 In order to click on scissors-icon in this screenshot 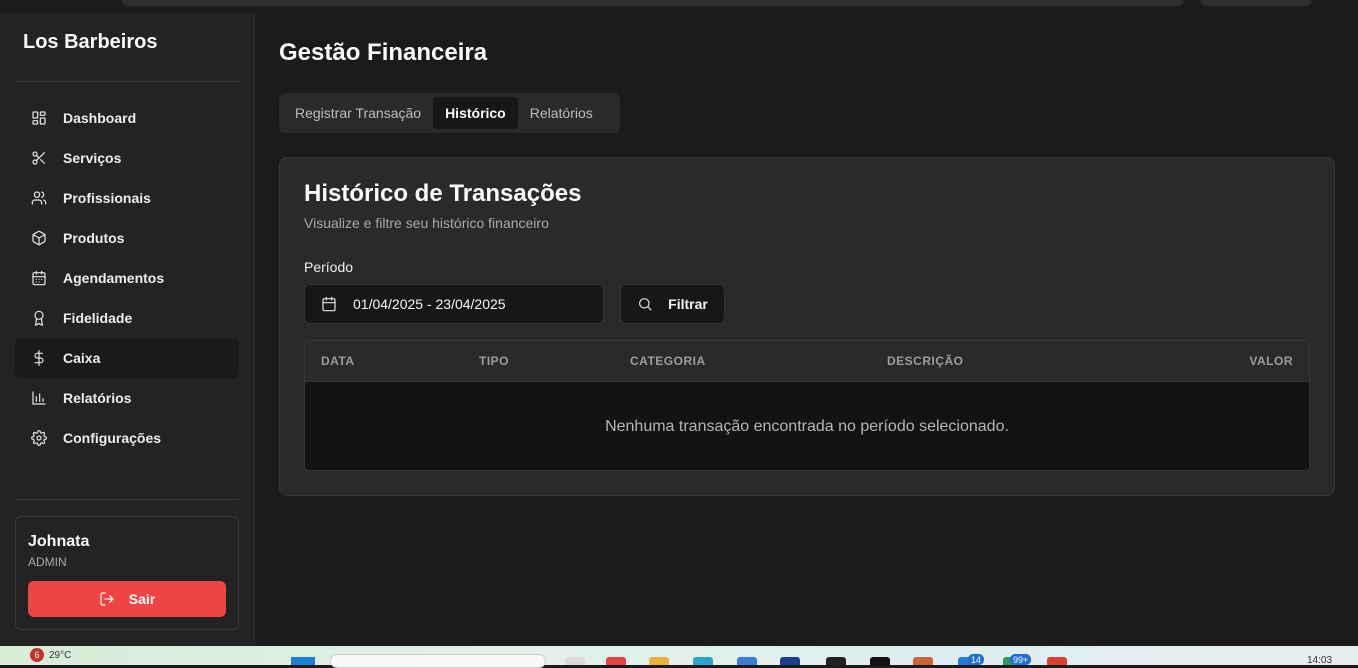, I will do `click(39, 158)`.